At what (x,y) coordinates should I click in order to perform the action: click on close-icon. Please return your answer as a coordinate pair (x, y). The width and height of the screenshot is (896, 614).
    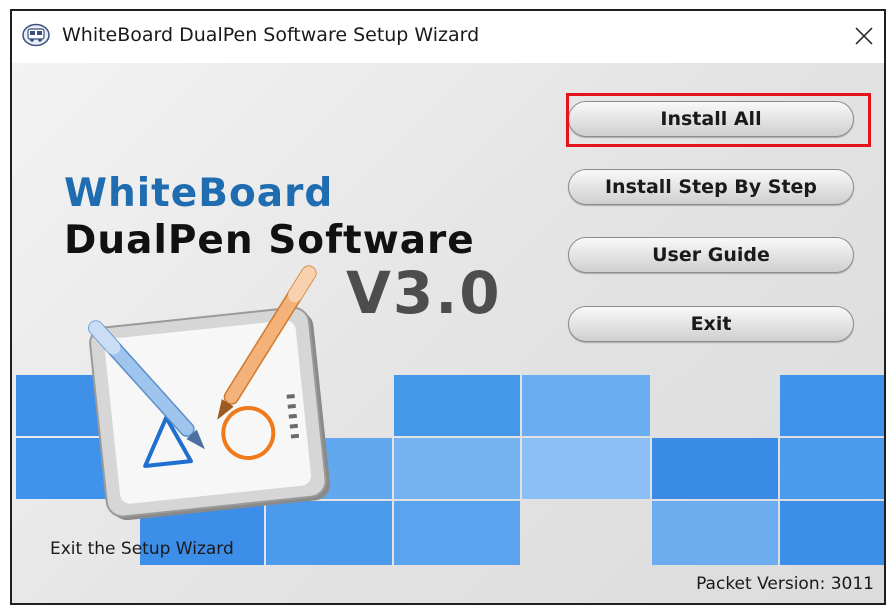
    Looking at the image, I should click on (864, 36).